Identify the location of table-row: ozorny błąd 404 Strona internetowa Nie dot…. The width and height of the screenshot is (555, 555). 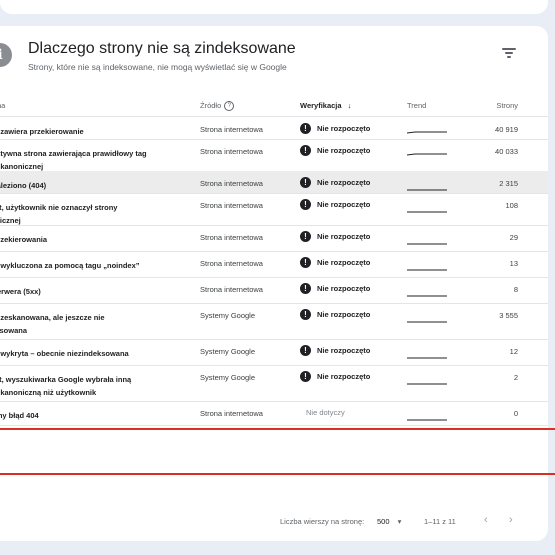
(274, 413).